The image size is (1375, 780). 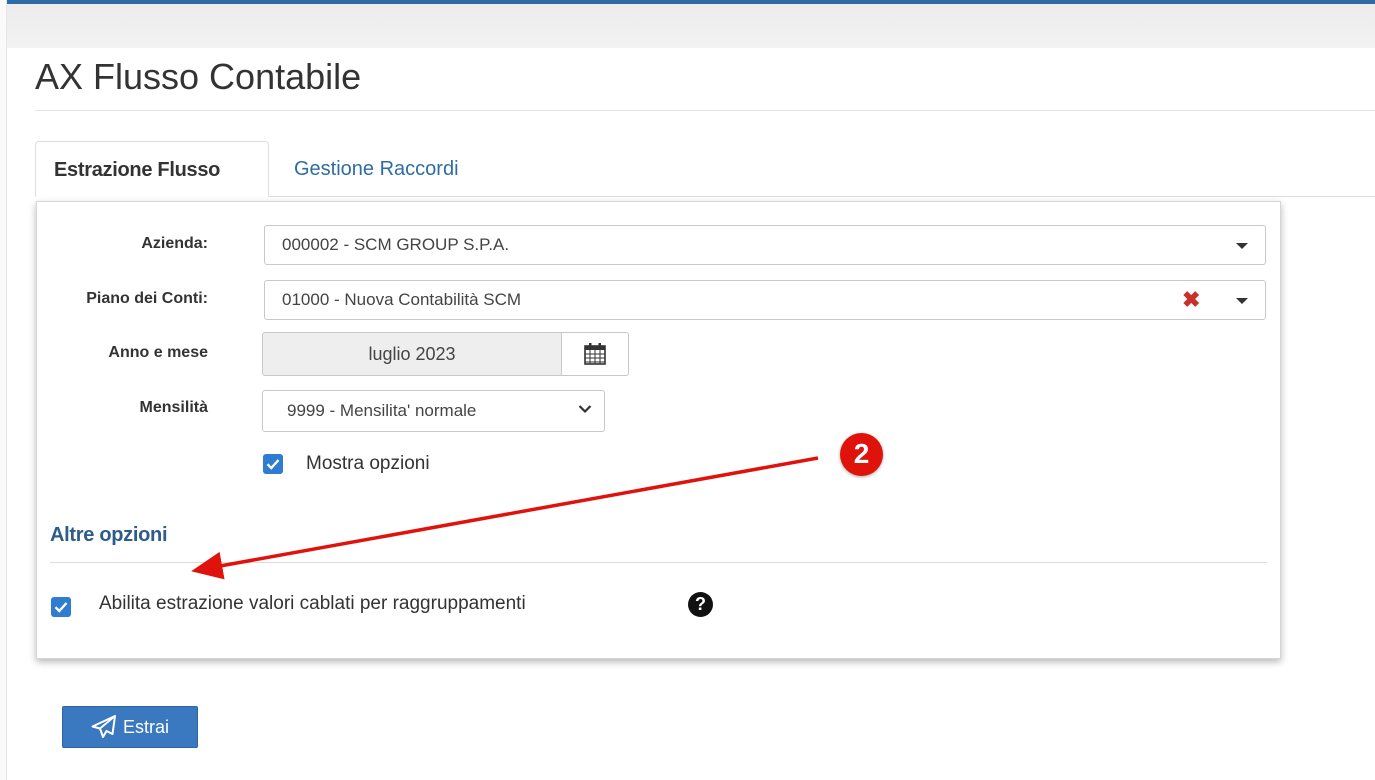 What do you see at coordinates (505, 518) in the screenshot?
I see `annotation-arrow` at bounding box center [505, 518].